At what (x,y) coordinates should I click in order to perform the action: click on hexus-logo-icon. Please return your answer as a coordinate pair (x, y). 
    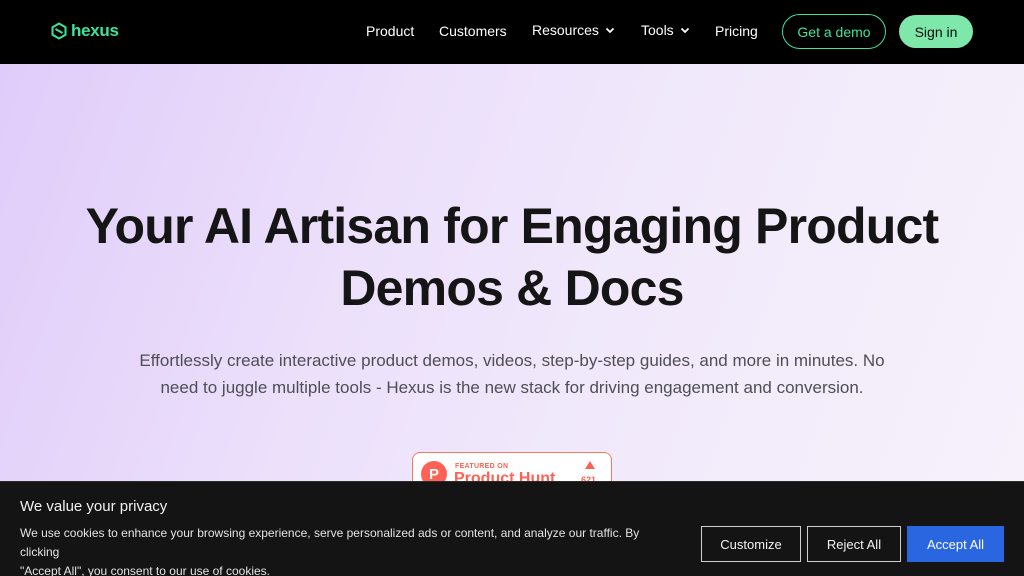
    Looking at the image, I should click on (59, 31).